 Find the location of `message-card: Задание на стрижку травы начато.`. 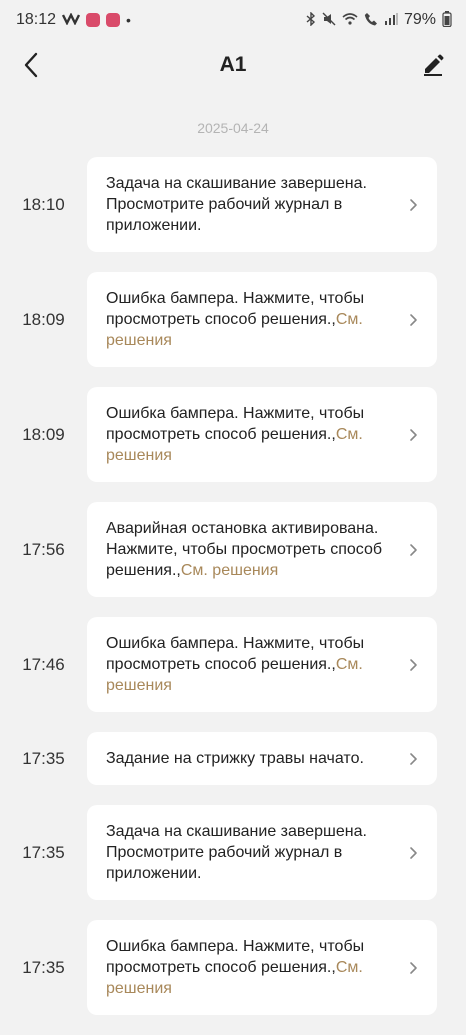

message-card: Задание на стрижку травы начато. is located at coordinates (262, 758).